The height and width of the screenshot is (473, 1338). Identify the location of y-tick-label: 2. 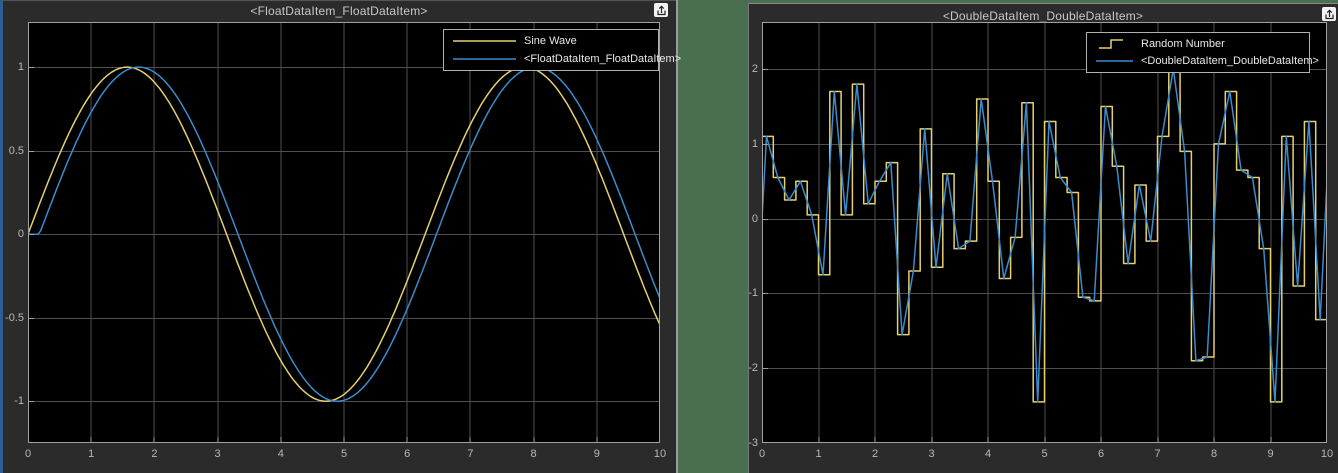
(754, 69).